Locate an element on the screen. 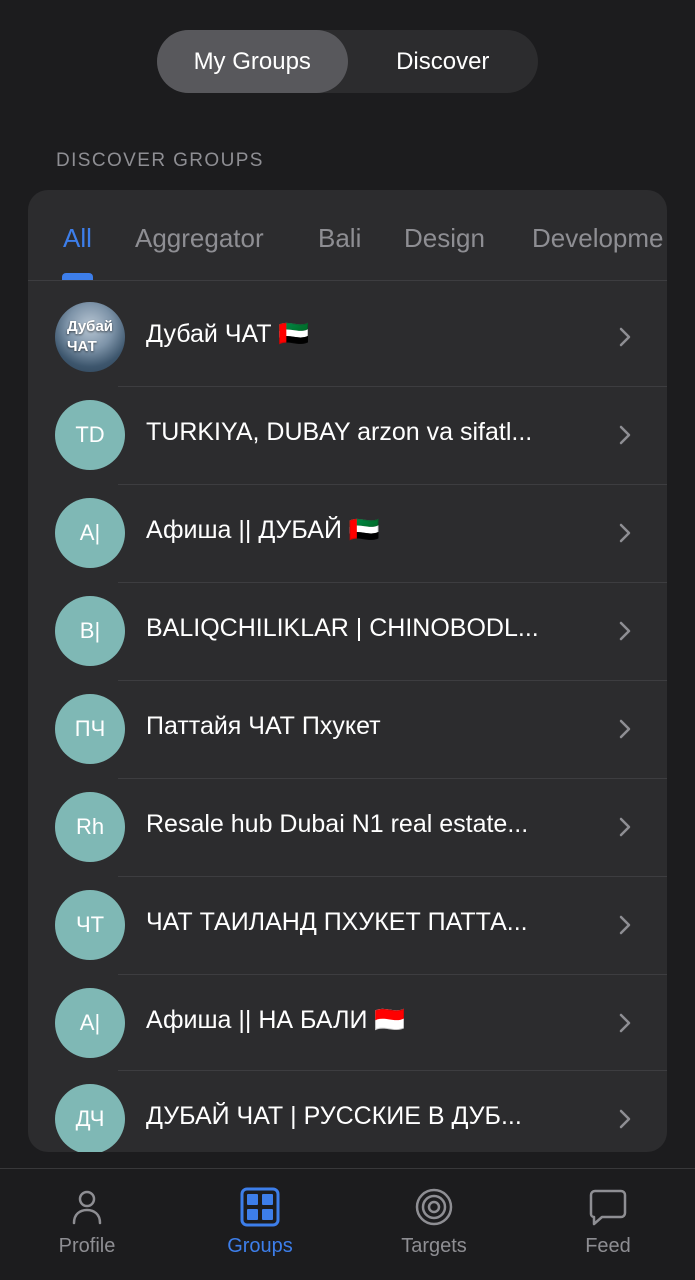  grid-icon is located at coordinates (260, 1207).